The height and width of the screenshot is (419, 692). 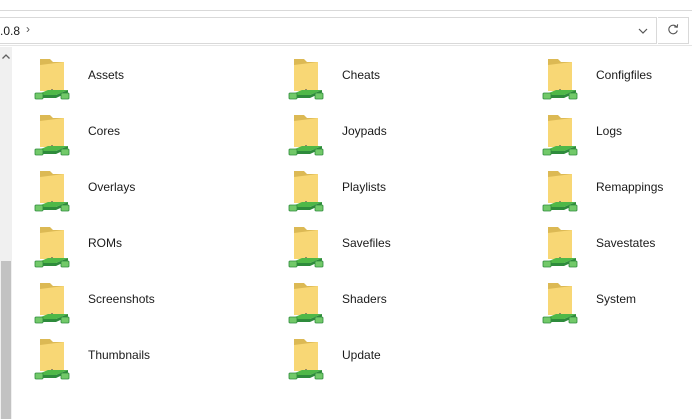 I want to click on folder-label: Overlays, so click(x=112, y=187).